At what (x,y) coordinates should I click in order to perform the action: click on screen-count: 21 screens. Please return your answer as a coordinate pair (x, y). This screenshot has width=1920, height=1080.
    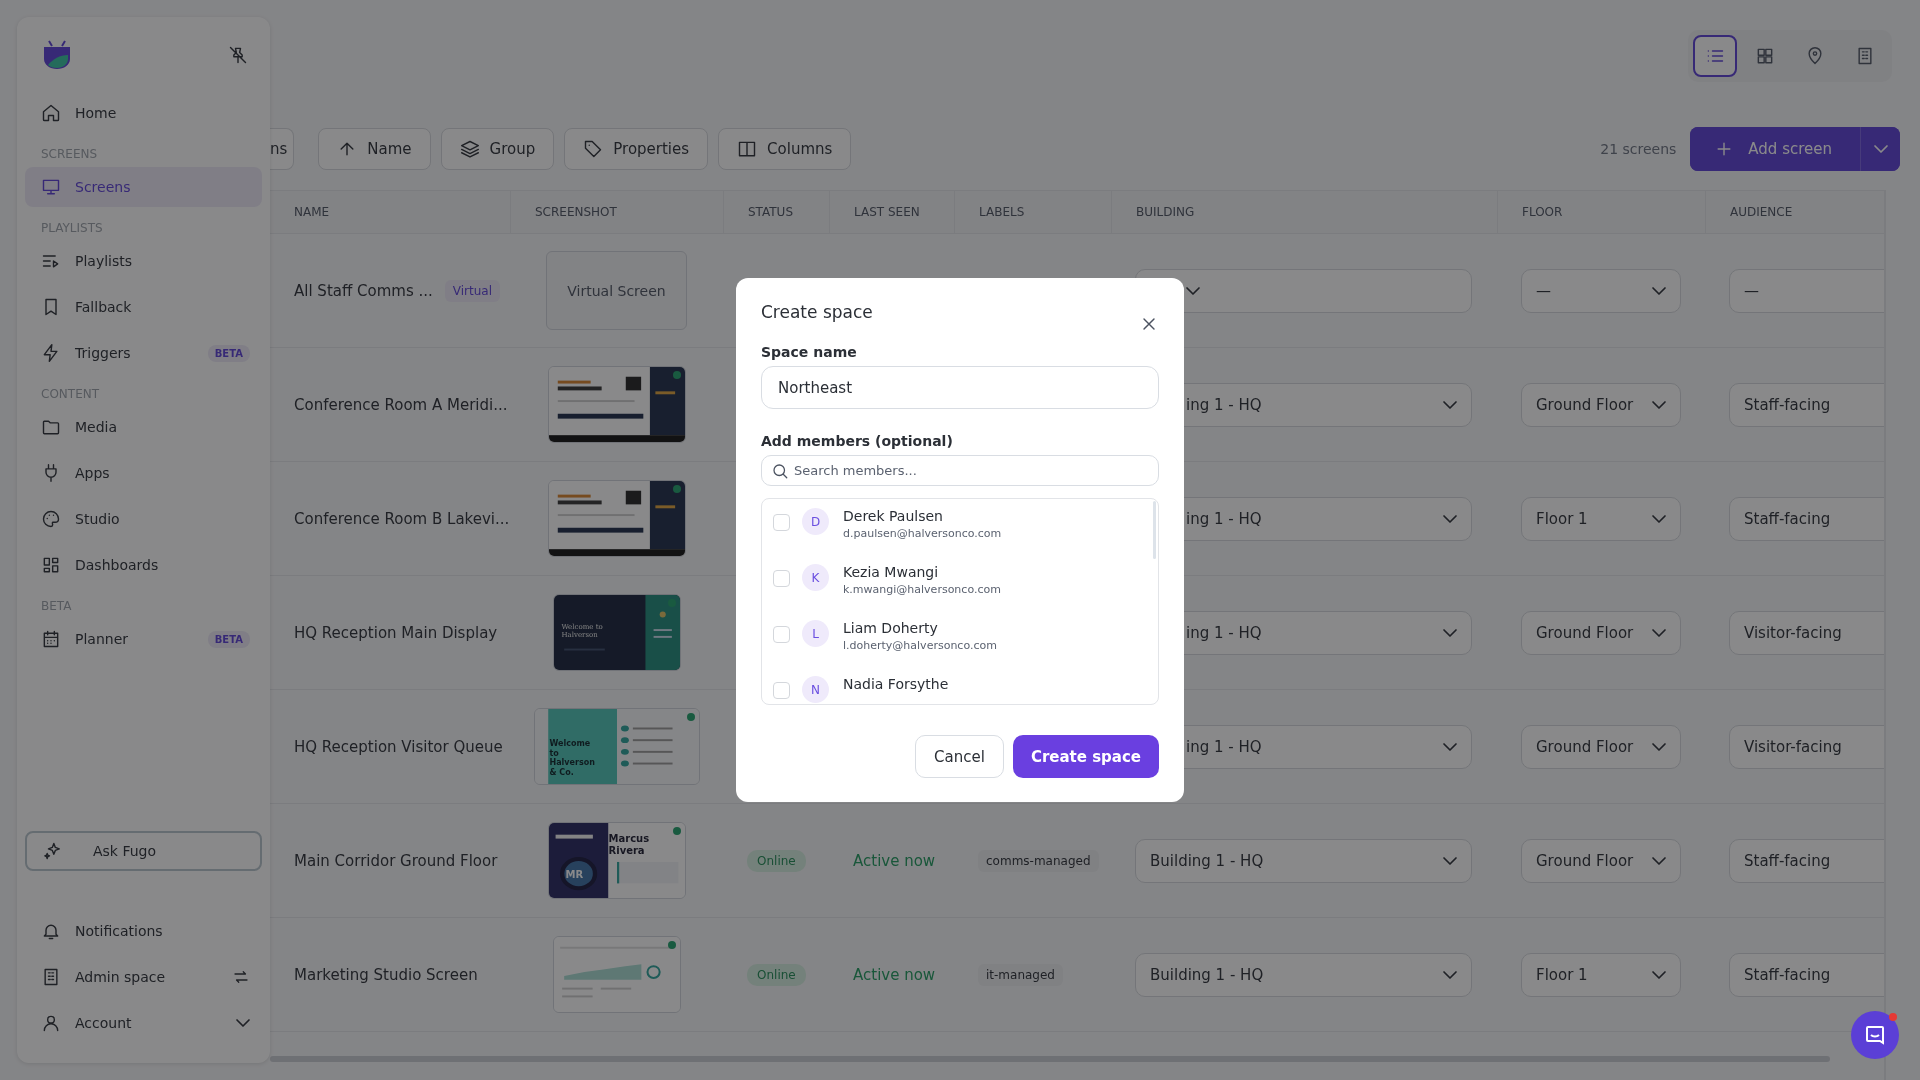
    Looking at the image, I should click on (1638, 149).